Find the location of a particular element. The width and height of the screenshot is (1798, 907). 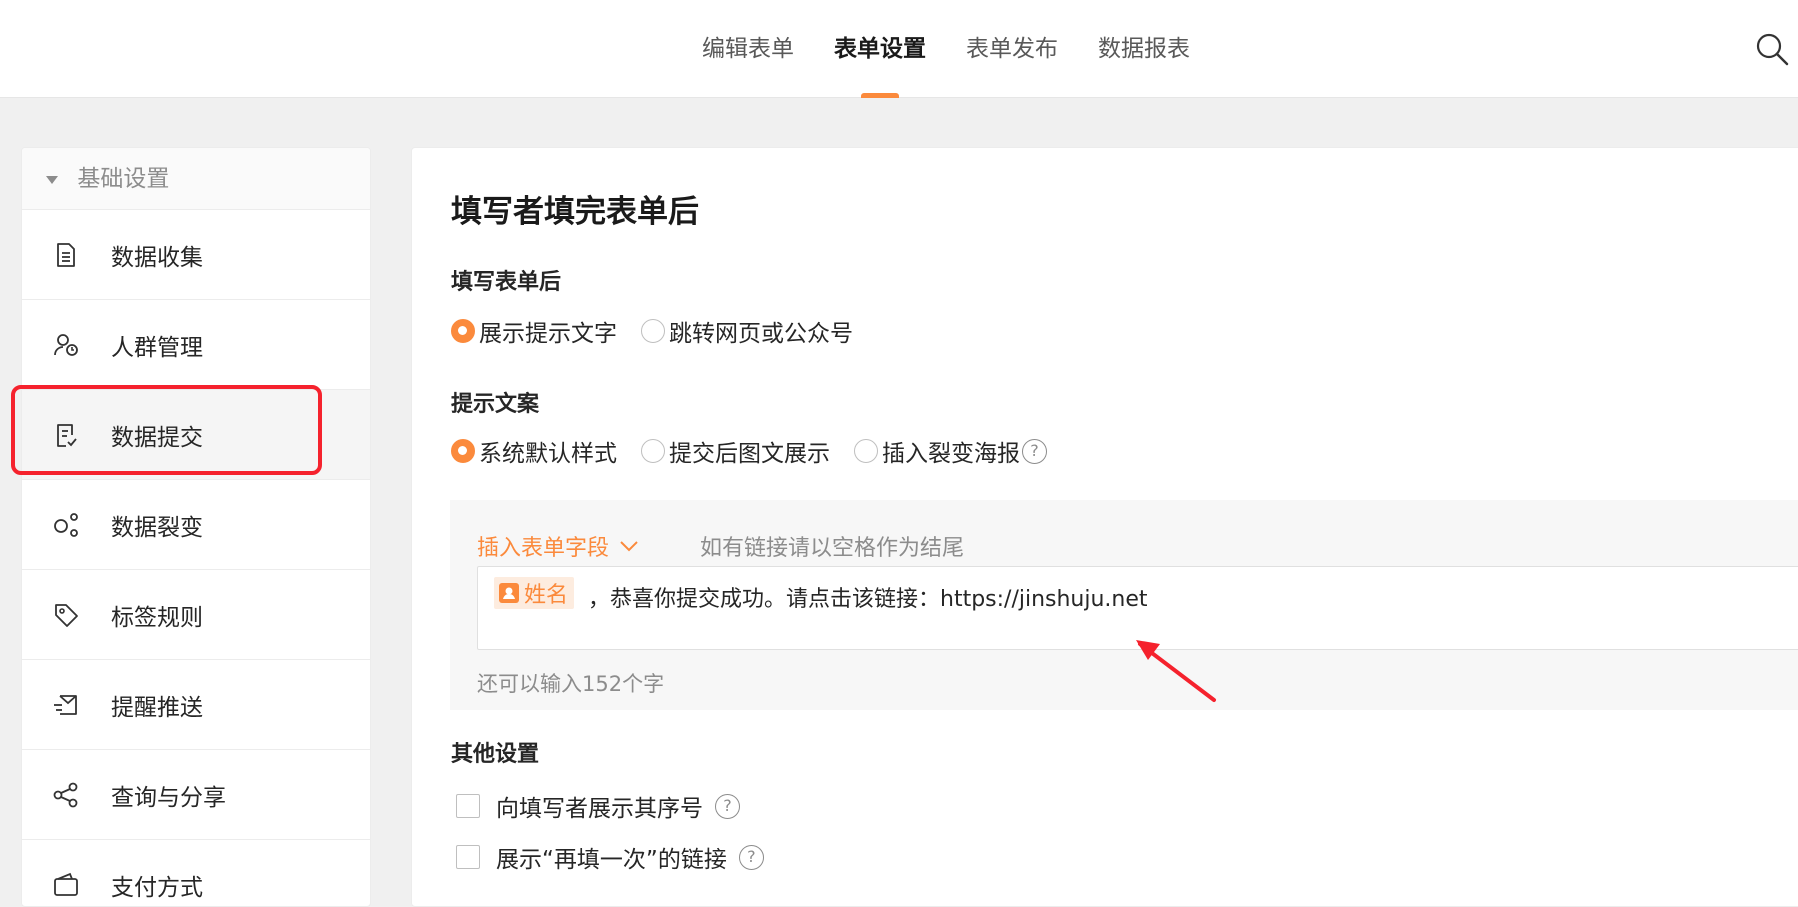

sidebar-item-label: 标签规则 is located at coordinates (157, 617).